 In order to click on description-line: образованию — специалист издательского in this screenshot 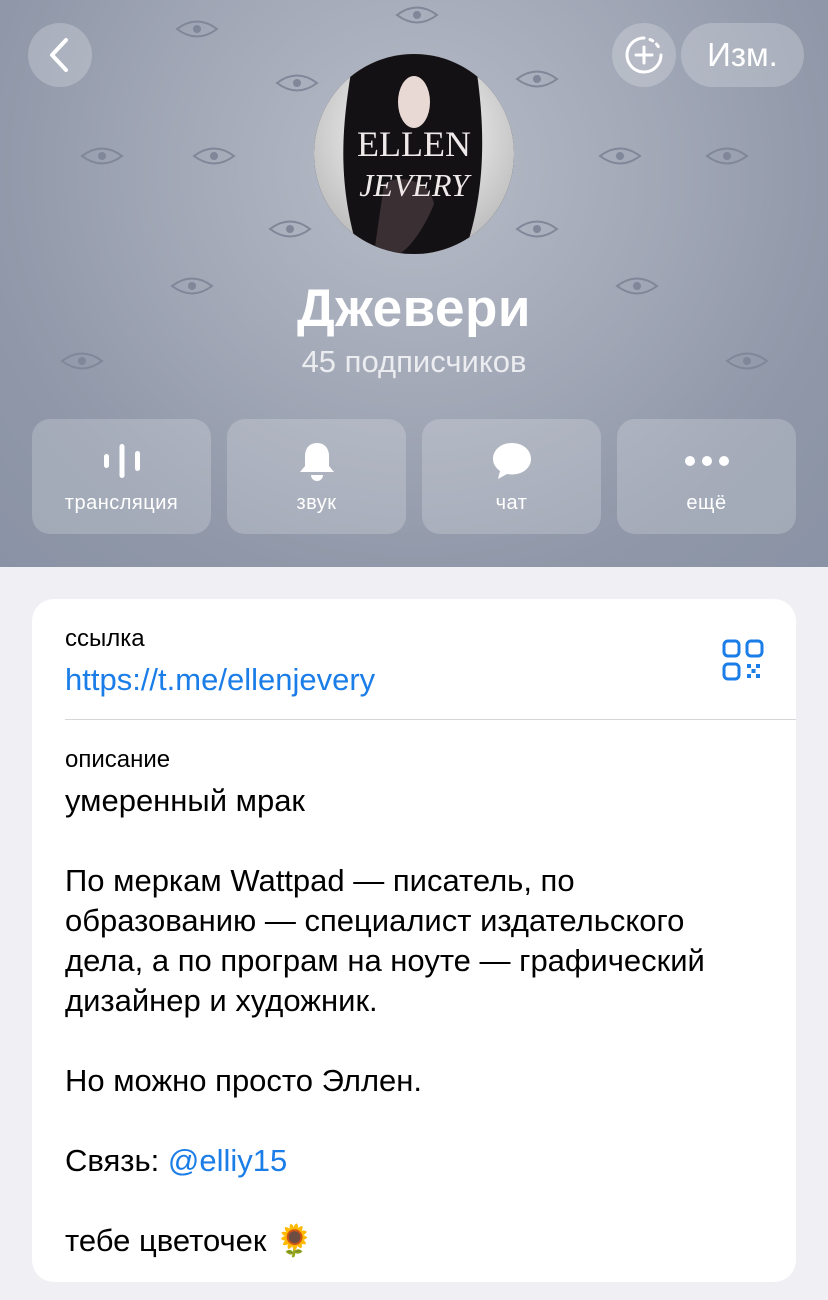, I will do `click(375, 920)`.